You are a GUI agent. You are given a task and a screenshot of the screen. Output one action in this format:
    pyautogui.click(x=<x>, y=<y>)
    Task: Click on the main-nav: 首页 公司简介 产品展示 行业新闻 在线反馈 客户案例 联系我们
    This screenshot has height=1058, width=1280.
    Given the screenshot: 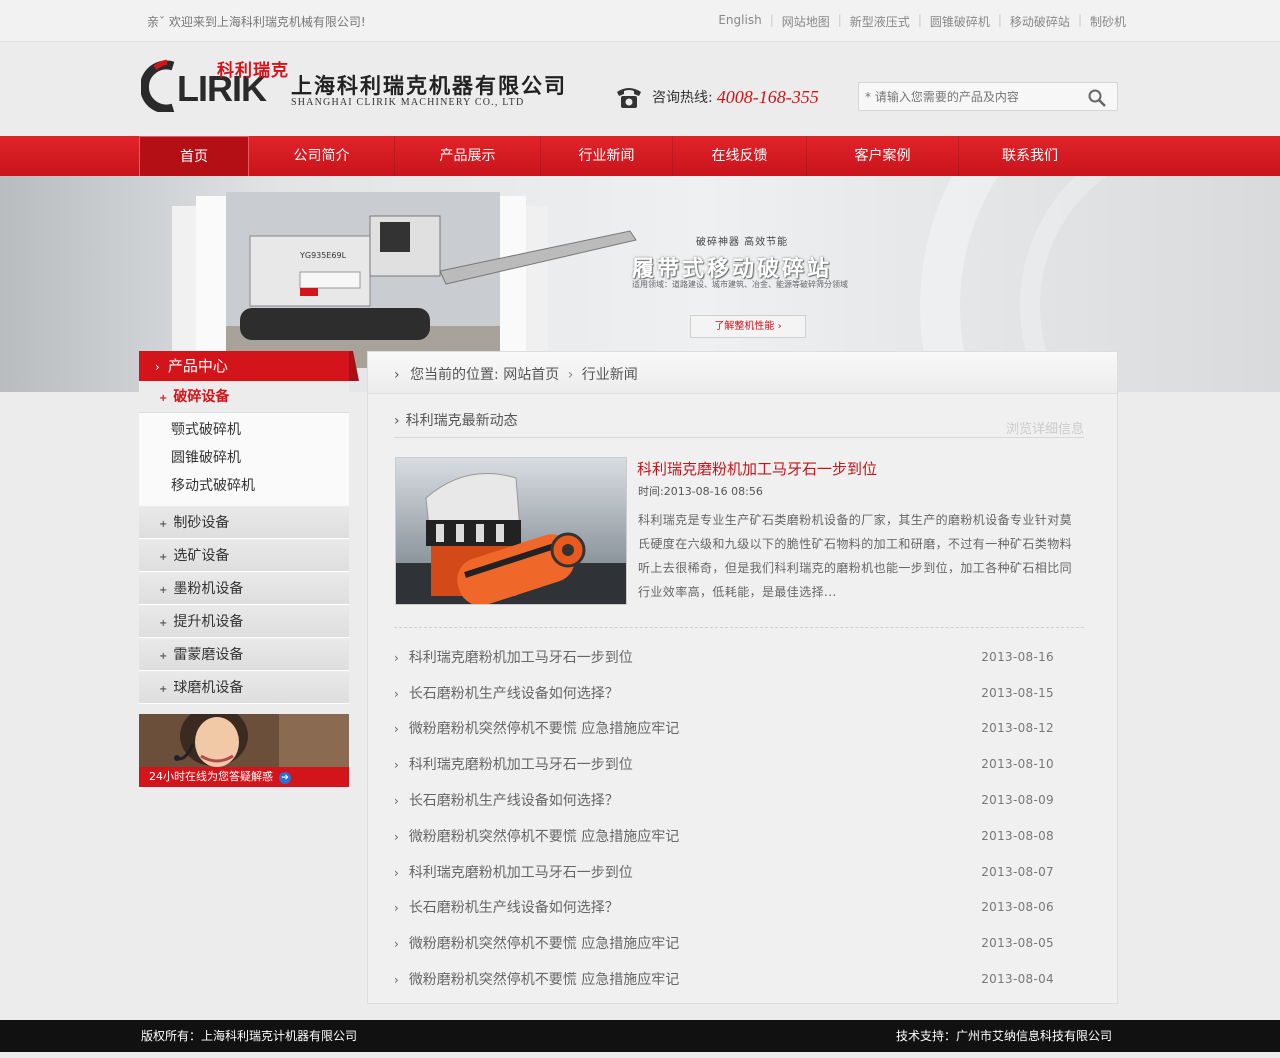 What is the action you would take?
    pyautogui.click(x=640, y=156)
    